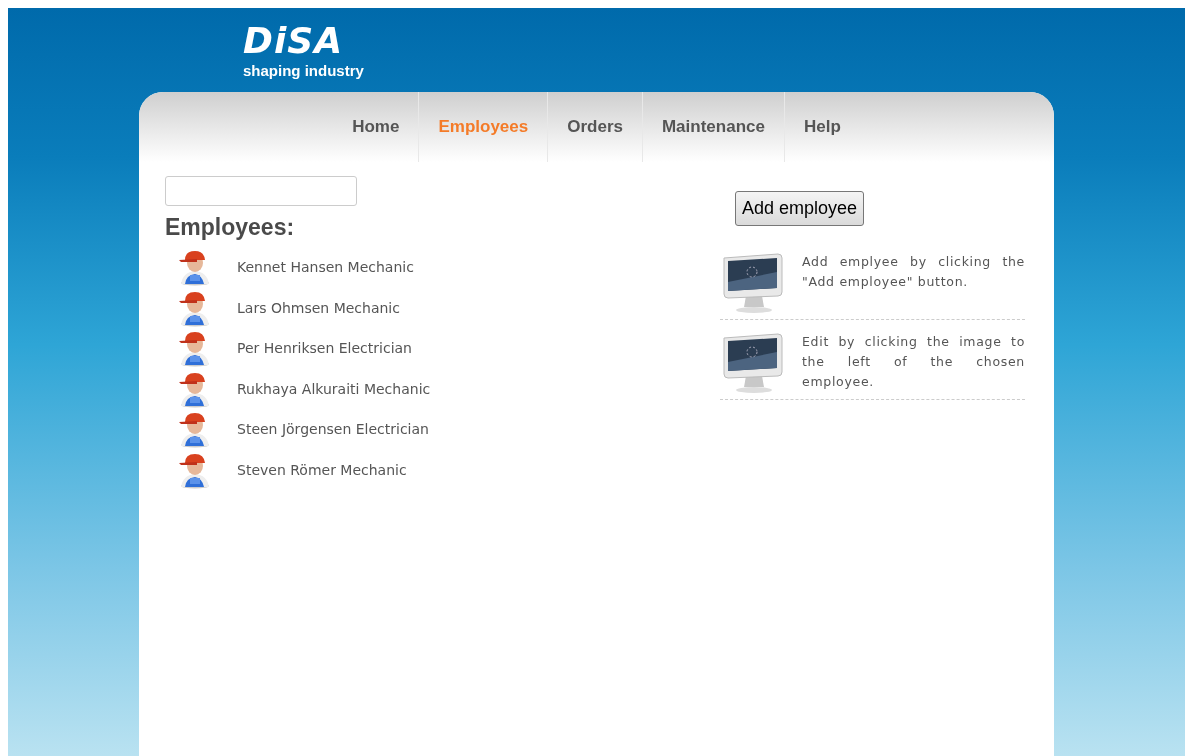 Image resolution: width=1185 pixels, height=756 pixels. I want to click on help-text: Add emplyee by clicking the "Add employee" button., so click(913, 272).